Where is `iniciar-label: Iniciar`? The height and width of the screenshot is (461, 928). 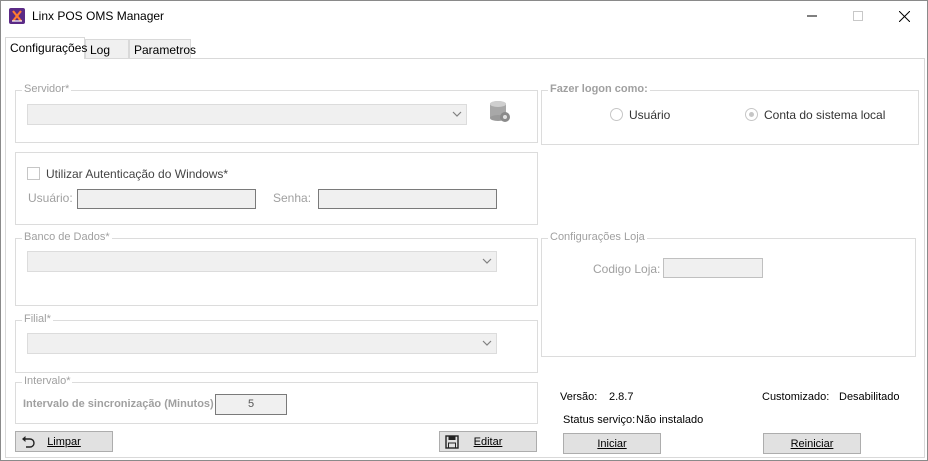
iniciar-label: Iniciar is located at coordinates (612, 443).